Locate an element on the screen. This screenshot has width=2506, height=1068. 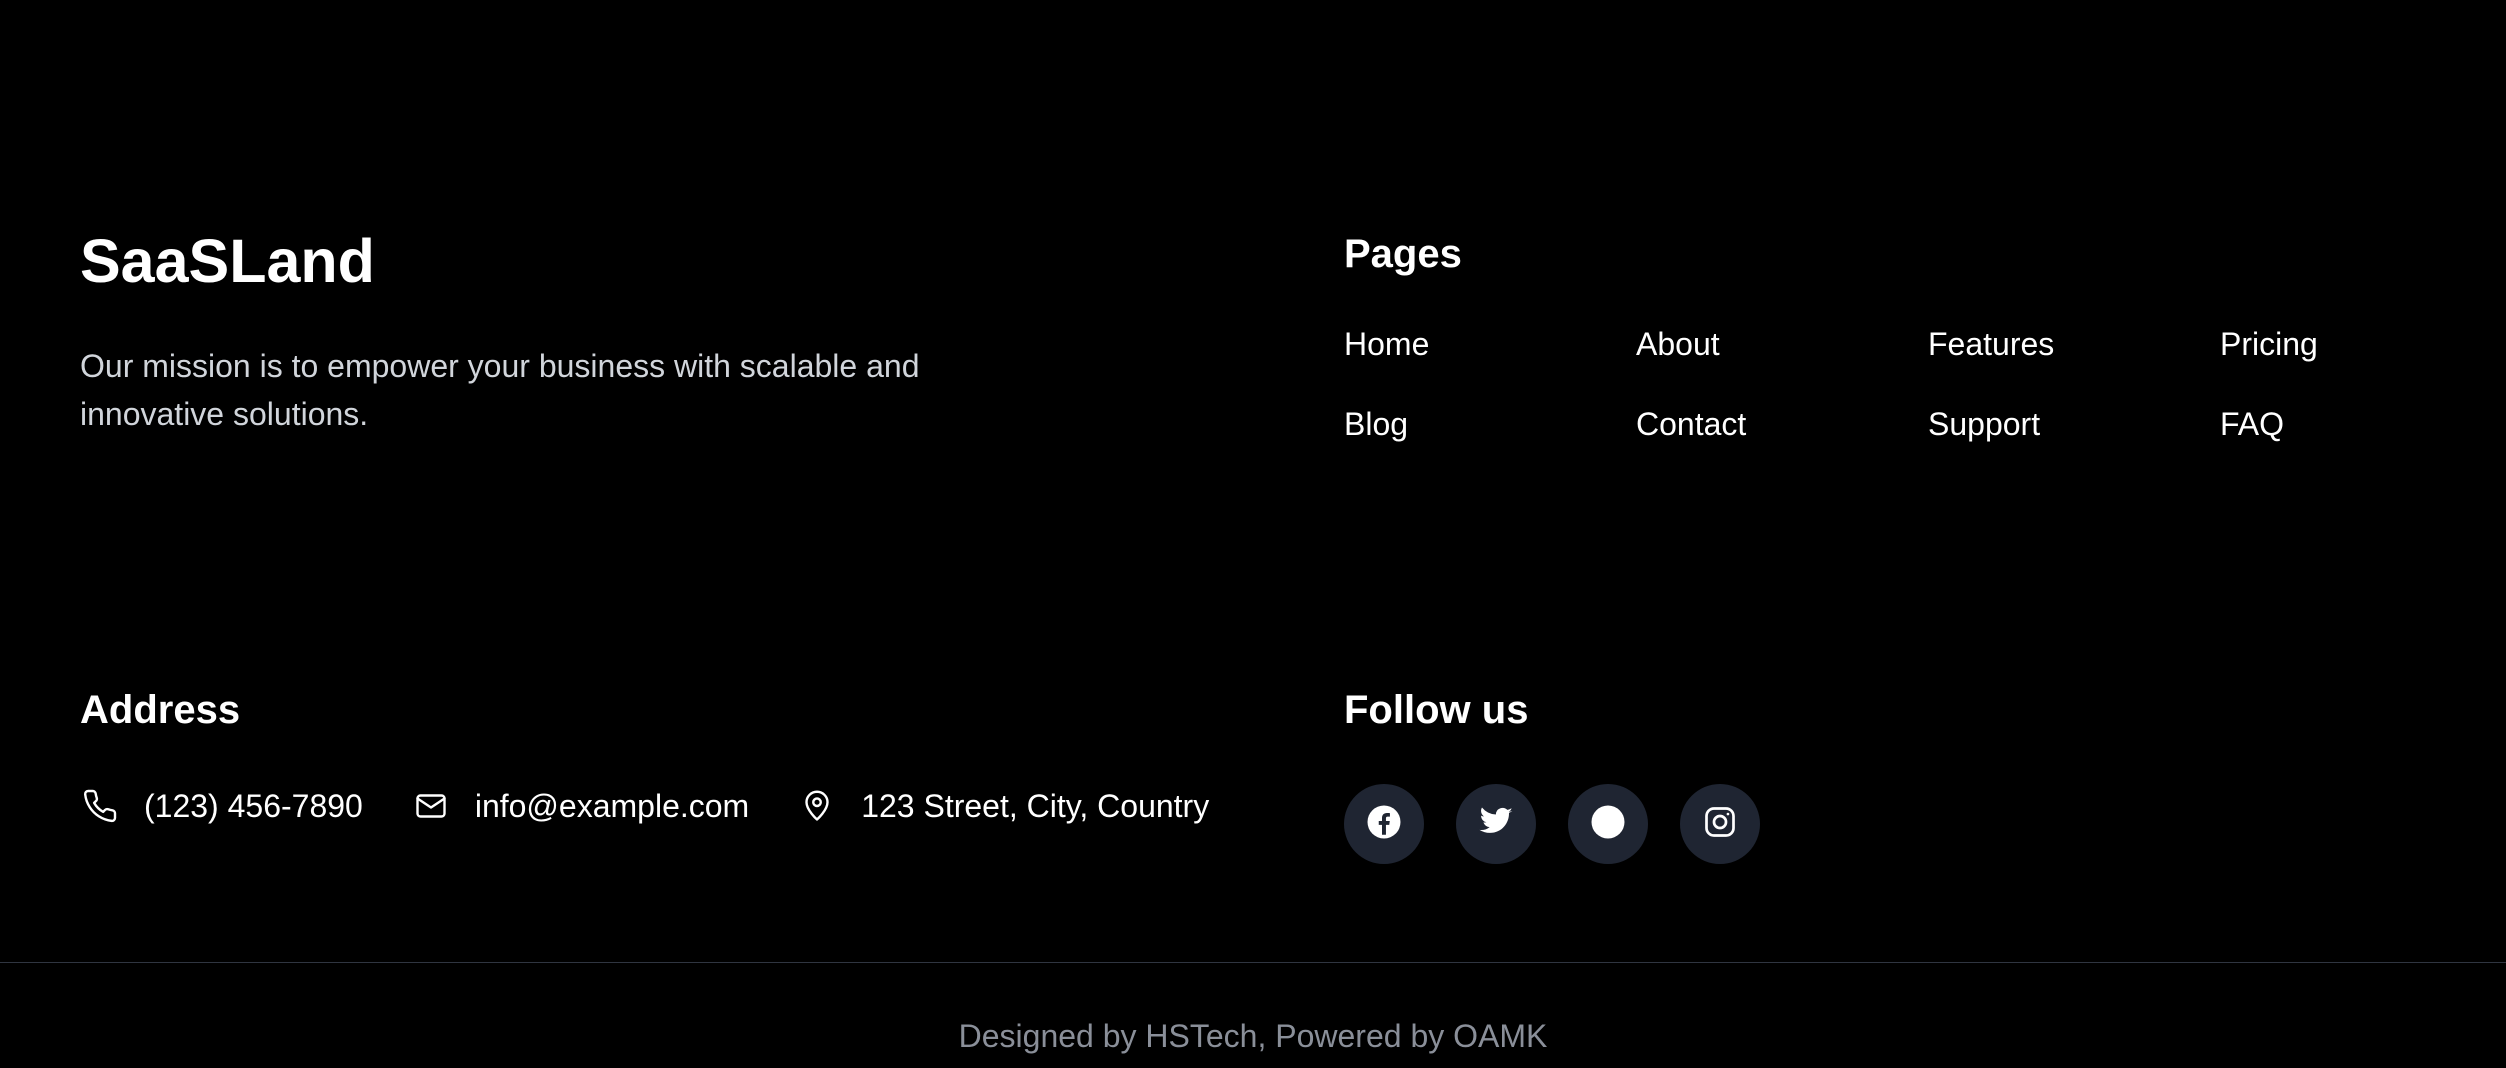
location-address: 123 Street, City, Country is located at coordinates (1035, 806).